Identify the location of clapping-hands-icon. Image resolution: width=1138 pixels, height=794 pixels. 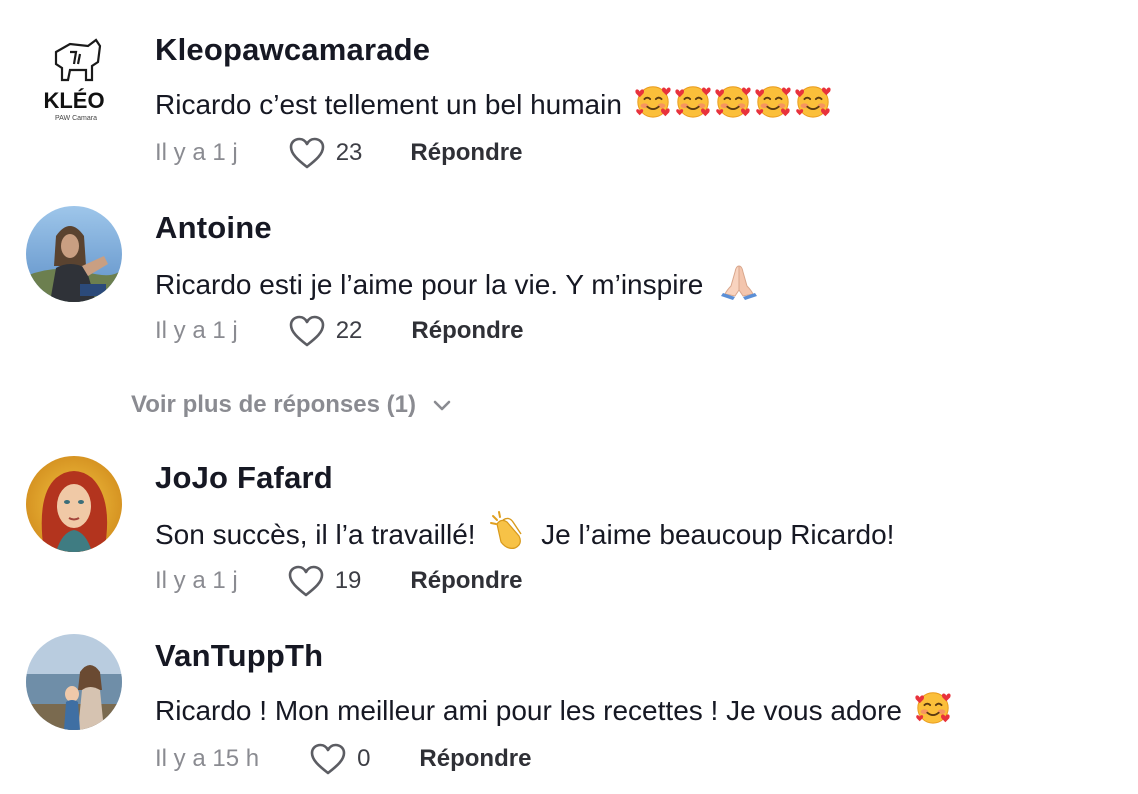
(508, 530).